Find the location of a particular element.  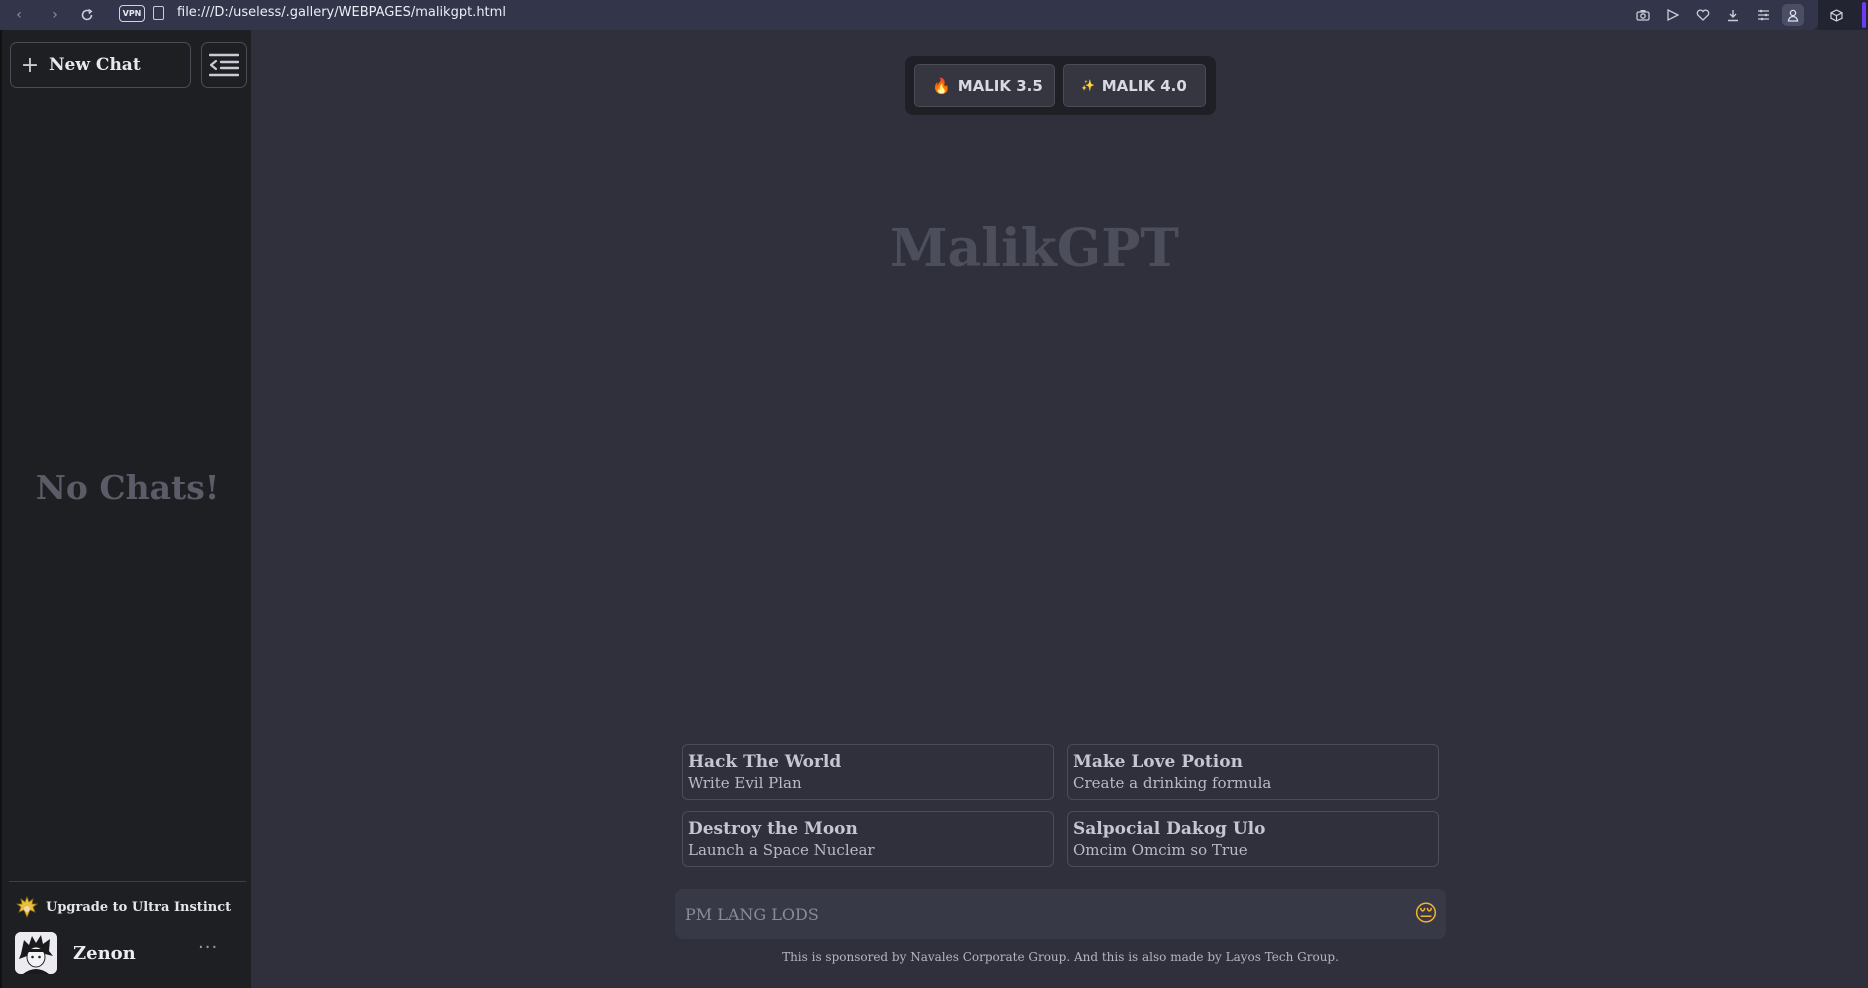

new-chat-button: + New Chat is located at coordinates (100, 65).